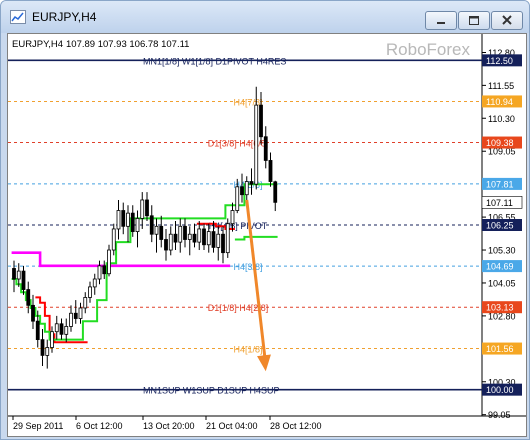 This screenshot has height=440, width=530. I want to click on minimize-button, so click(441, 20).